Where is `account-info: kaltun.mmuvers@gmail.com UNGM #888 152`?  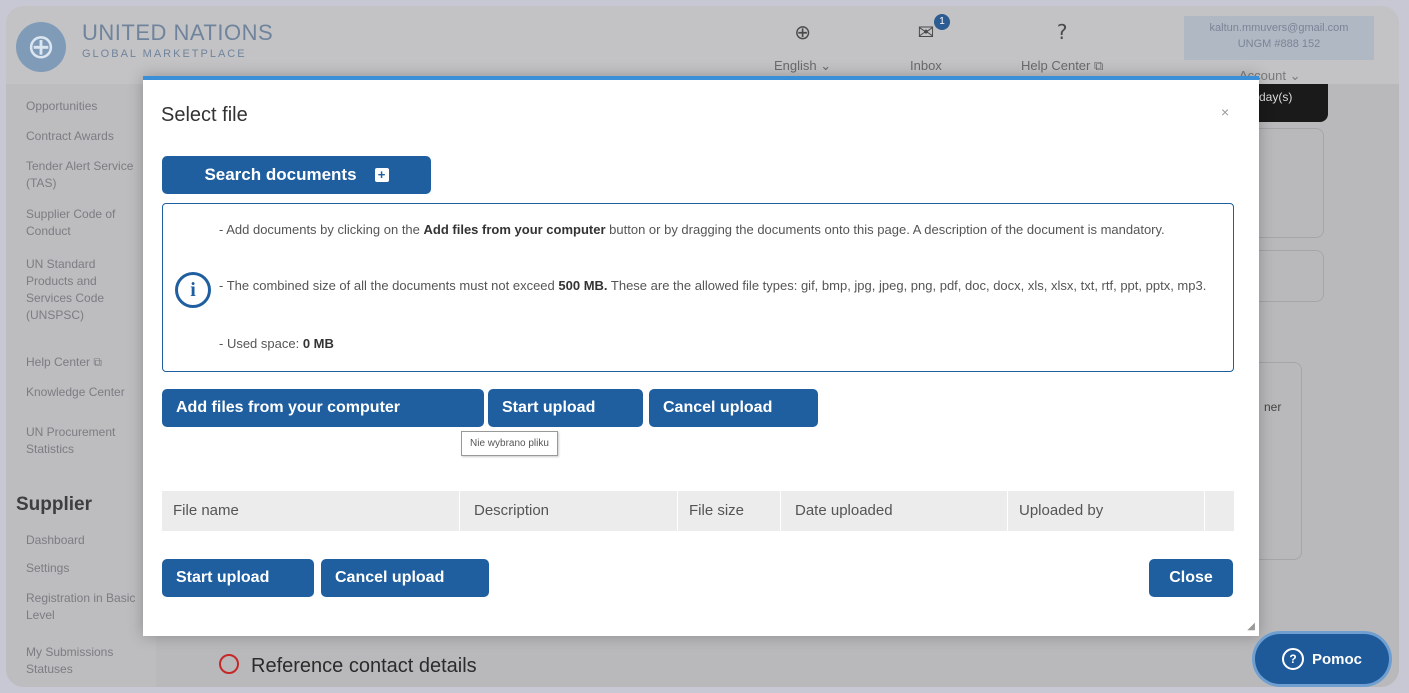
account-info: kaltun.mmuvers@gmail.com UNGM #888 152 is located at coordinates (1279, 38).